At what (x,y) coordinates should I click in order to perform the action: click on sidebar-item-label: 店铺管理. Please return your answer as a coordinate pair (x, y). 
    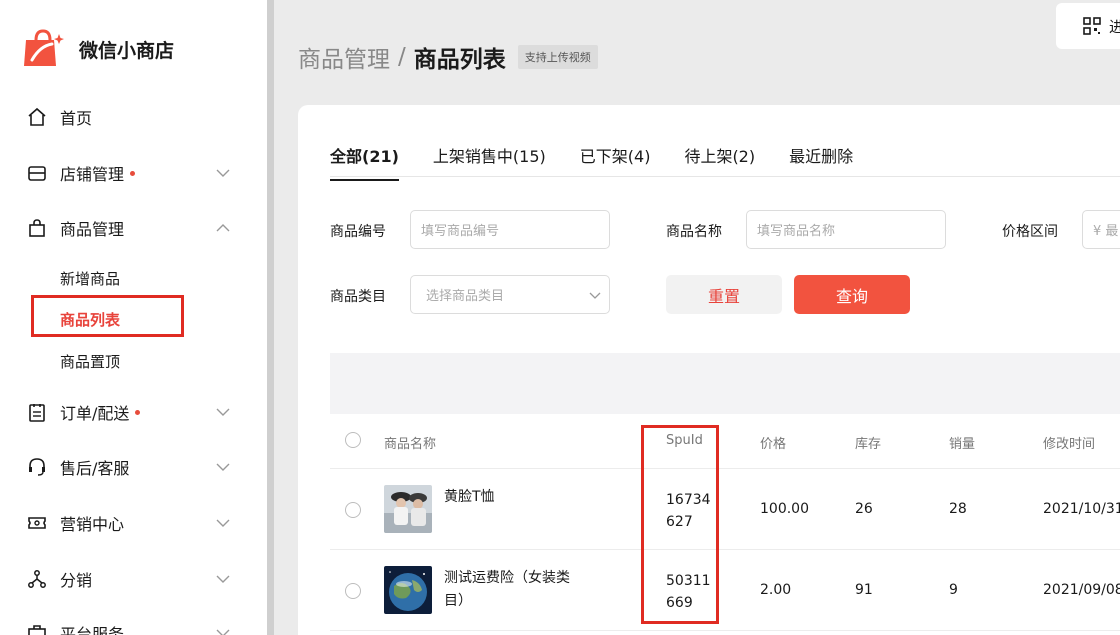
    Looking at the image, I should click on (92, 174).